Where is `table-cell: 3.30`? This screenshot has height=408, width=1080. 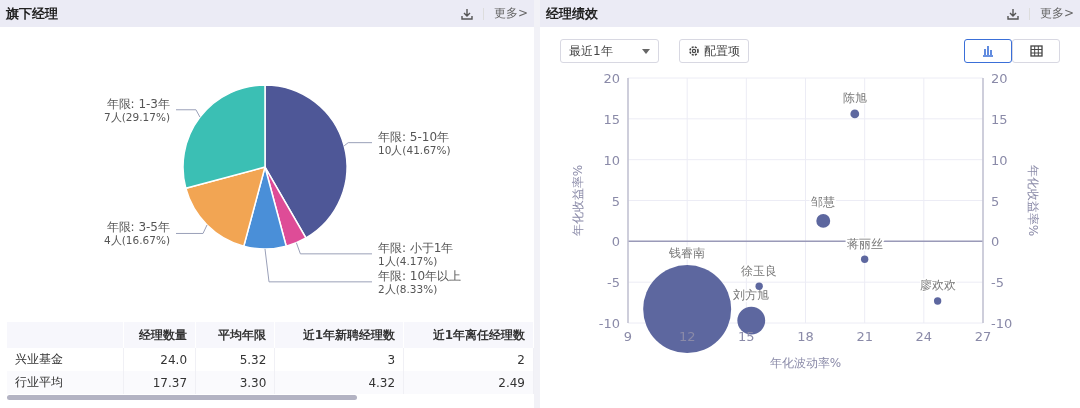 table-cell: 3.30 is located at coordinates (235, 382).